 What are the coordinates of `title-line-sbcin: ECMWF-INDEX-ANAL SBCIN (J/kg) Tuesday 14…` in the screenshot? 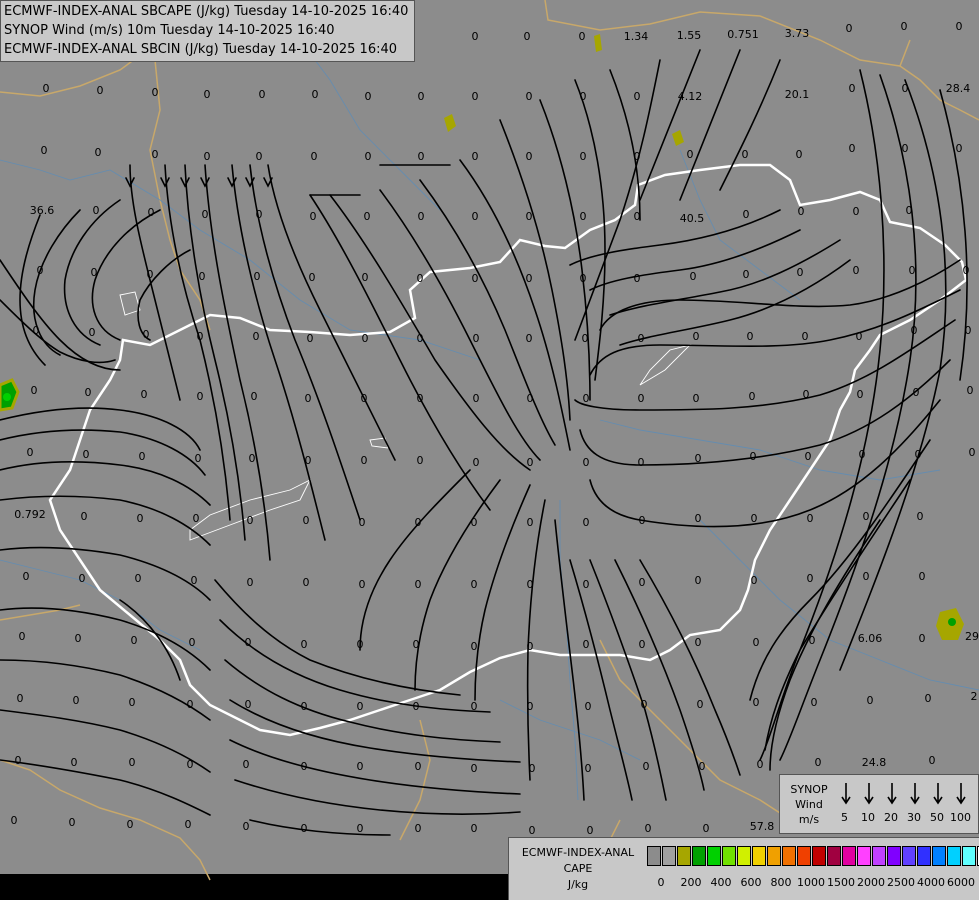 It's located at (201, 49).